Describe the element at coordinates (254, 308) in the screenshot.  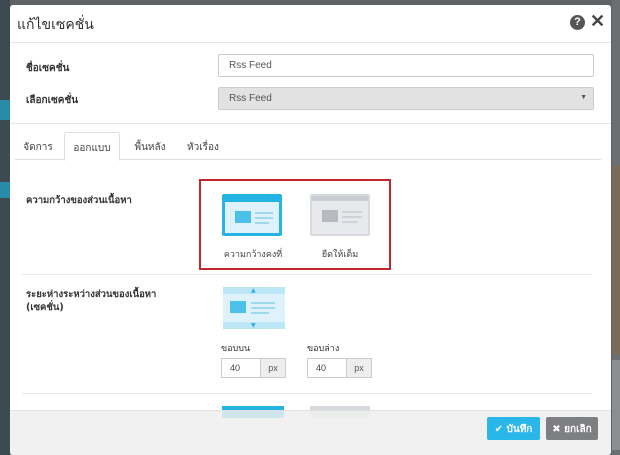
I see `section-spacing-icon: ▲ ▼` at that location.